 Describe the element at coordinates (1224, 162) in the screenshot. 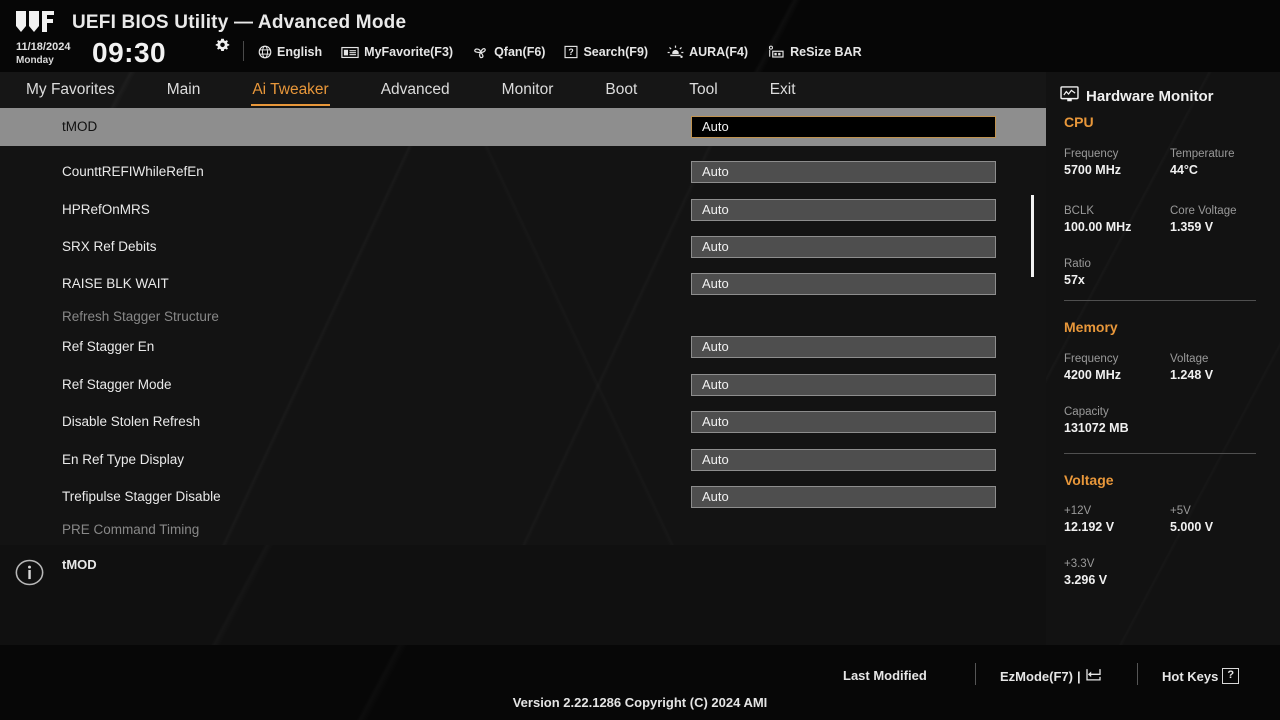

I see `hwmon-item-cpu-temperature: Temperature 44°C` at that location.